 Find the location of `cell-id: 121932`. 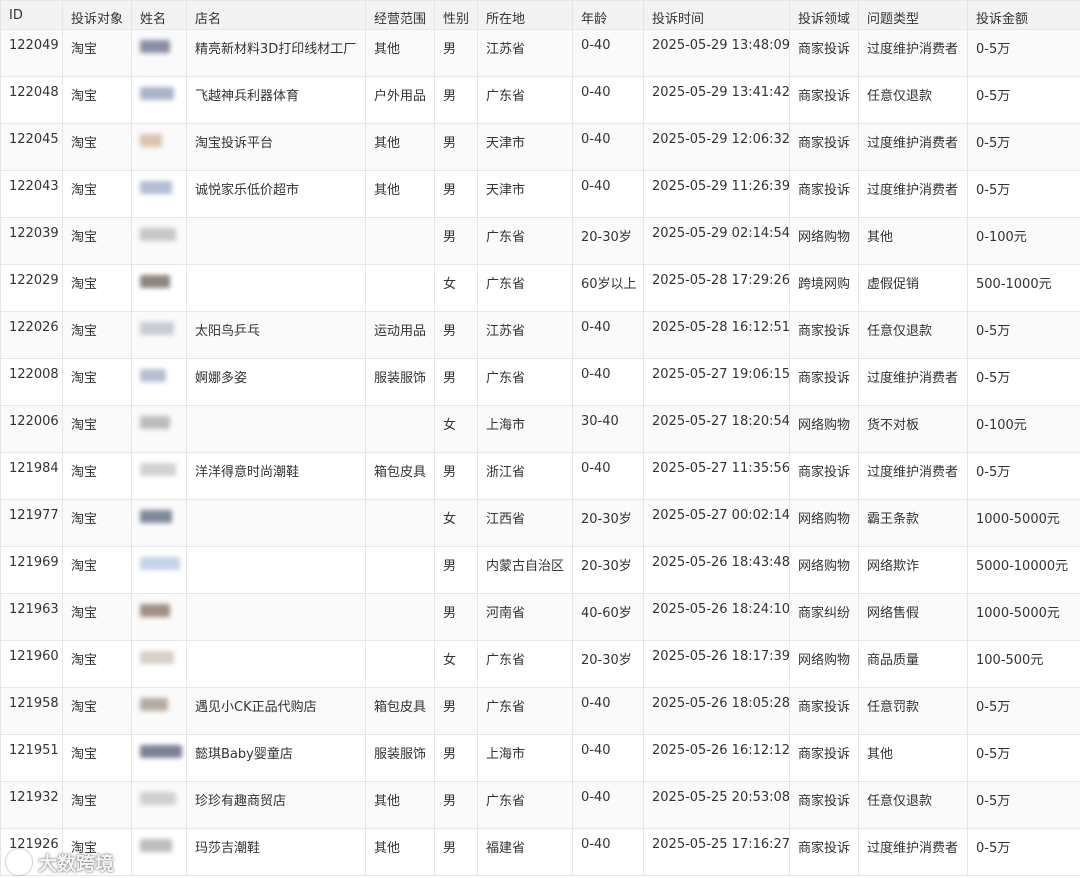

cell-id: 121932 is located at coordinates (31, 805).